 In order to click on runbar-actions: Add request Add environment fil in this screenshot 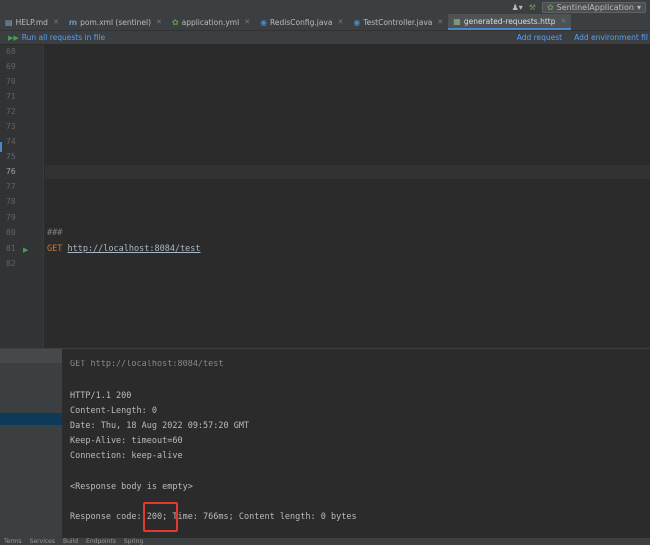, I will do `click(583, 37)`.